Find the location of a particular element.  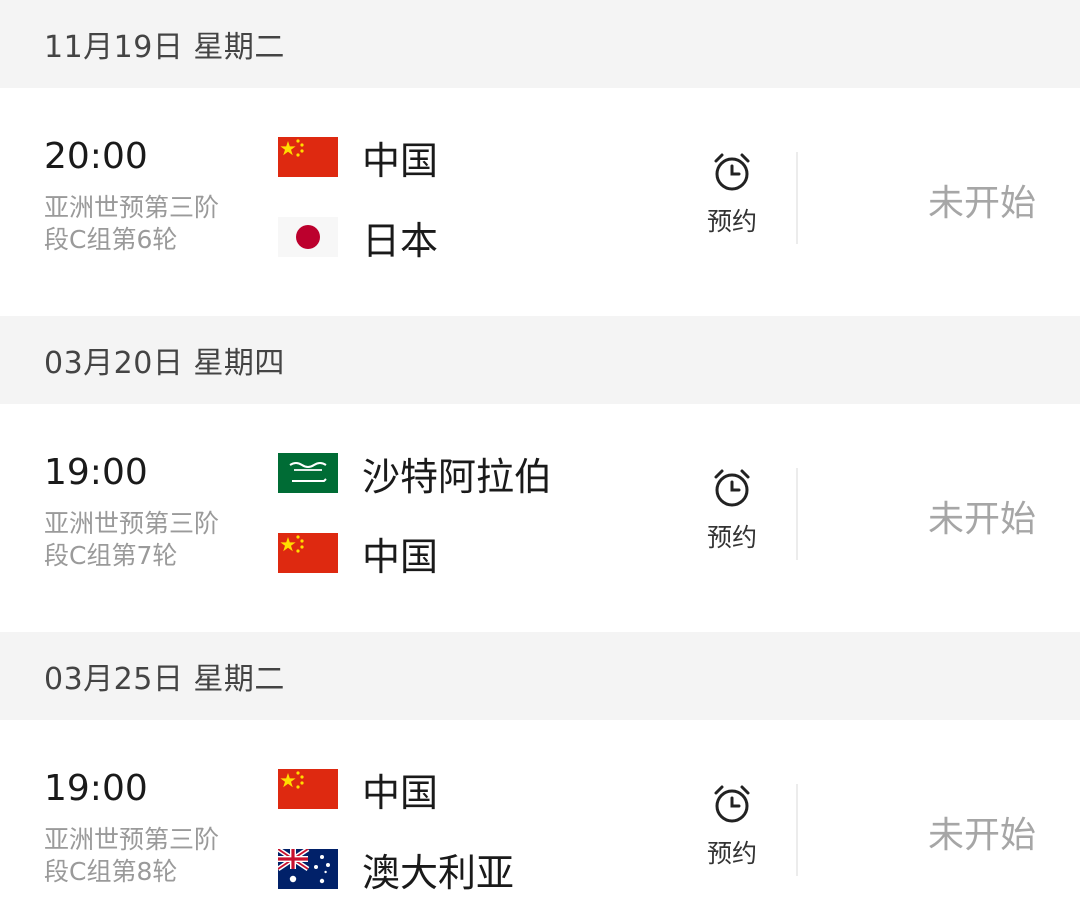

away-team: 中国 is located at coordinates (358, 555).